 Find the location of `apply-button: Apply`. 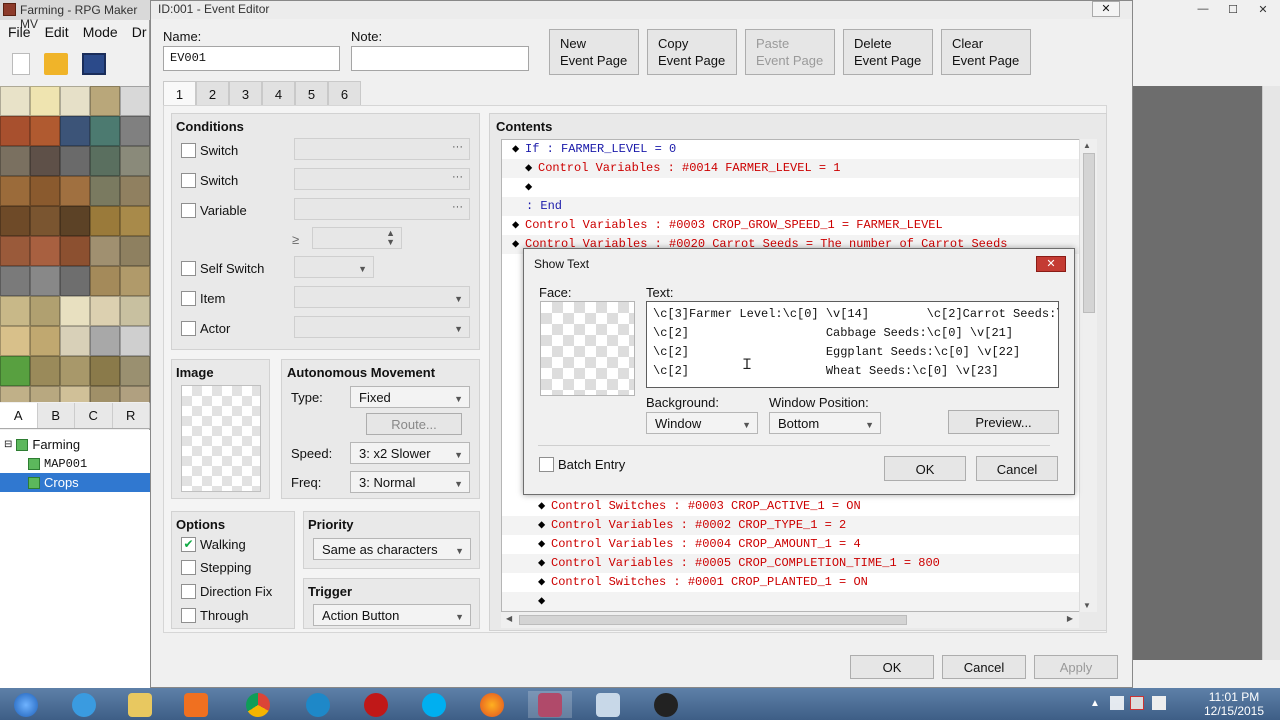

apply-button: Apply is located at coordinates (1076, 667).